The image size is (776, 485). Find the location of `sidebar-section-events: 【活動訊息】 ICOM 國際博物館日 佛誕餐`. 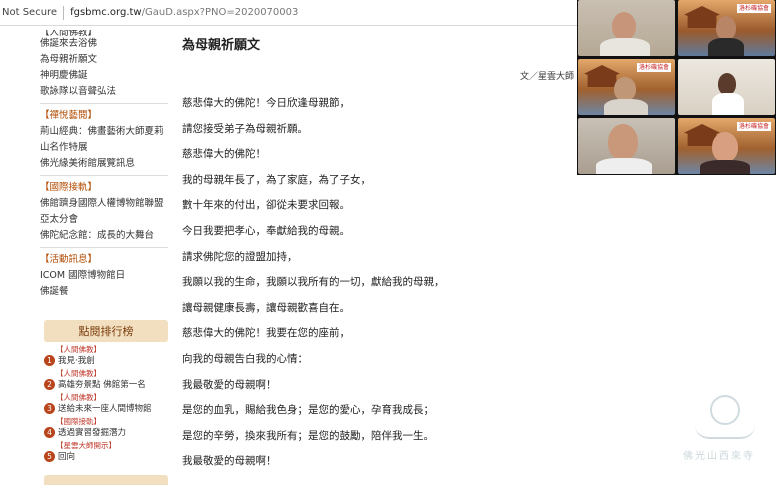

sidebar-section-events: 【活動訊息】 ICOM 國際博物館日 佛誕餐 is located at coordinates (104, 273).